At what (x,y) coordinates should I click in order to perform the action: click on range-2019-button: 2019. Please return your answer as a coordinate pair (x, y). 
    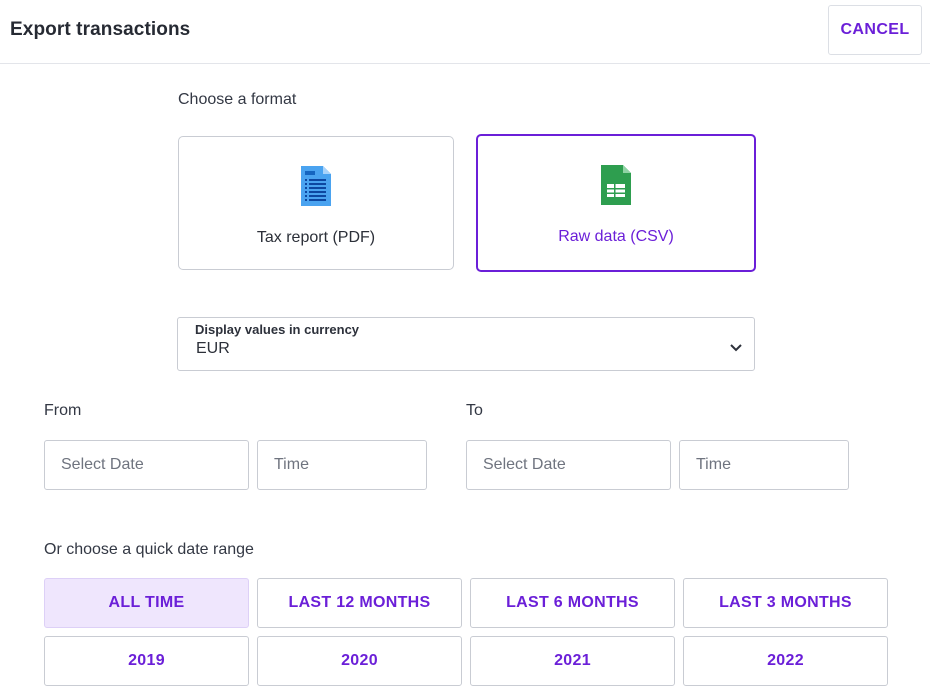
    Looking at the image, I should click on (146, 661).